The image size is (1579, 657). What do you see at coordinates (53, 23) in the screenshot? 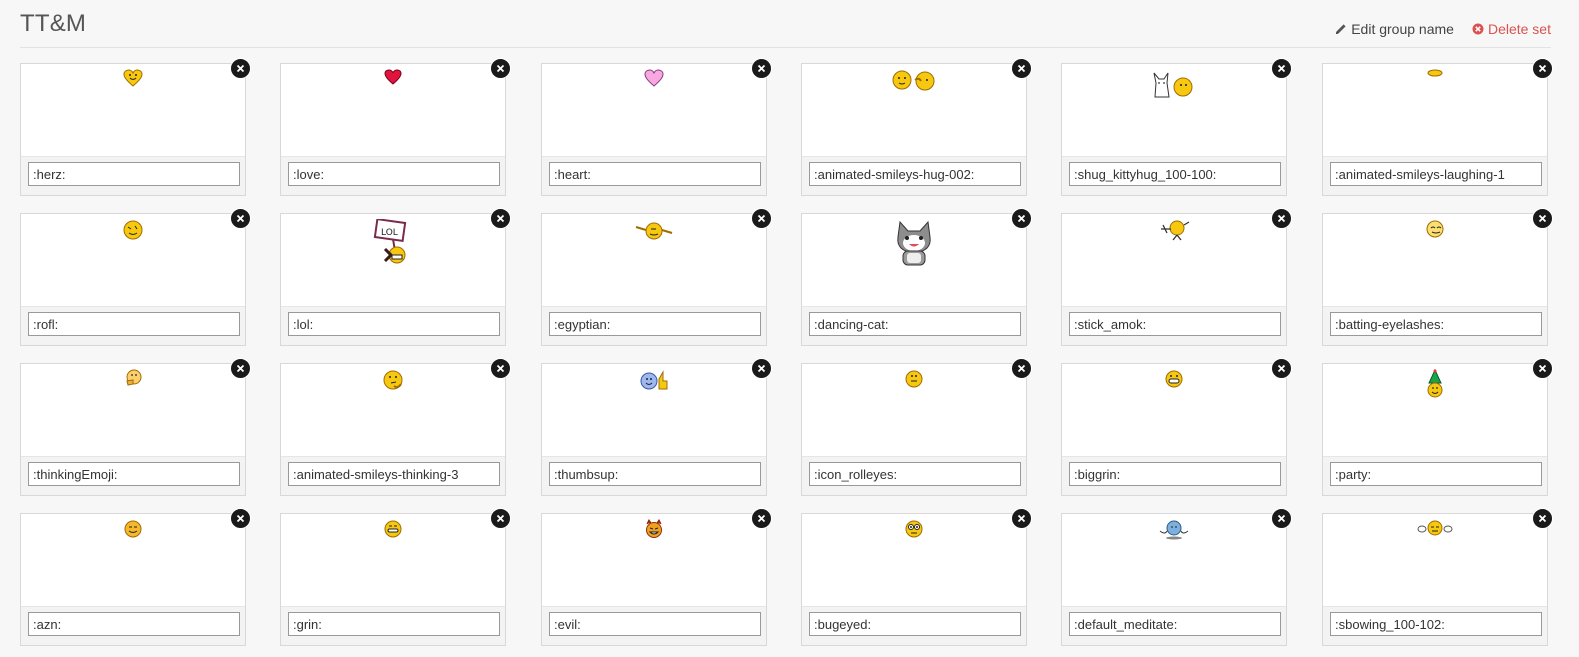
I see `set-title: TT&M` at bounding box center [53, 23].